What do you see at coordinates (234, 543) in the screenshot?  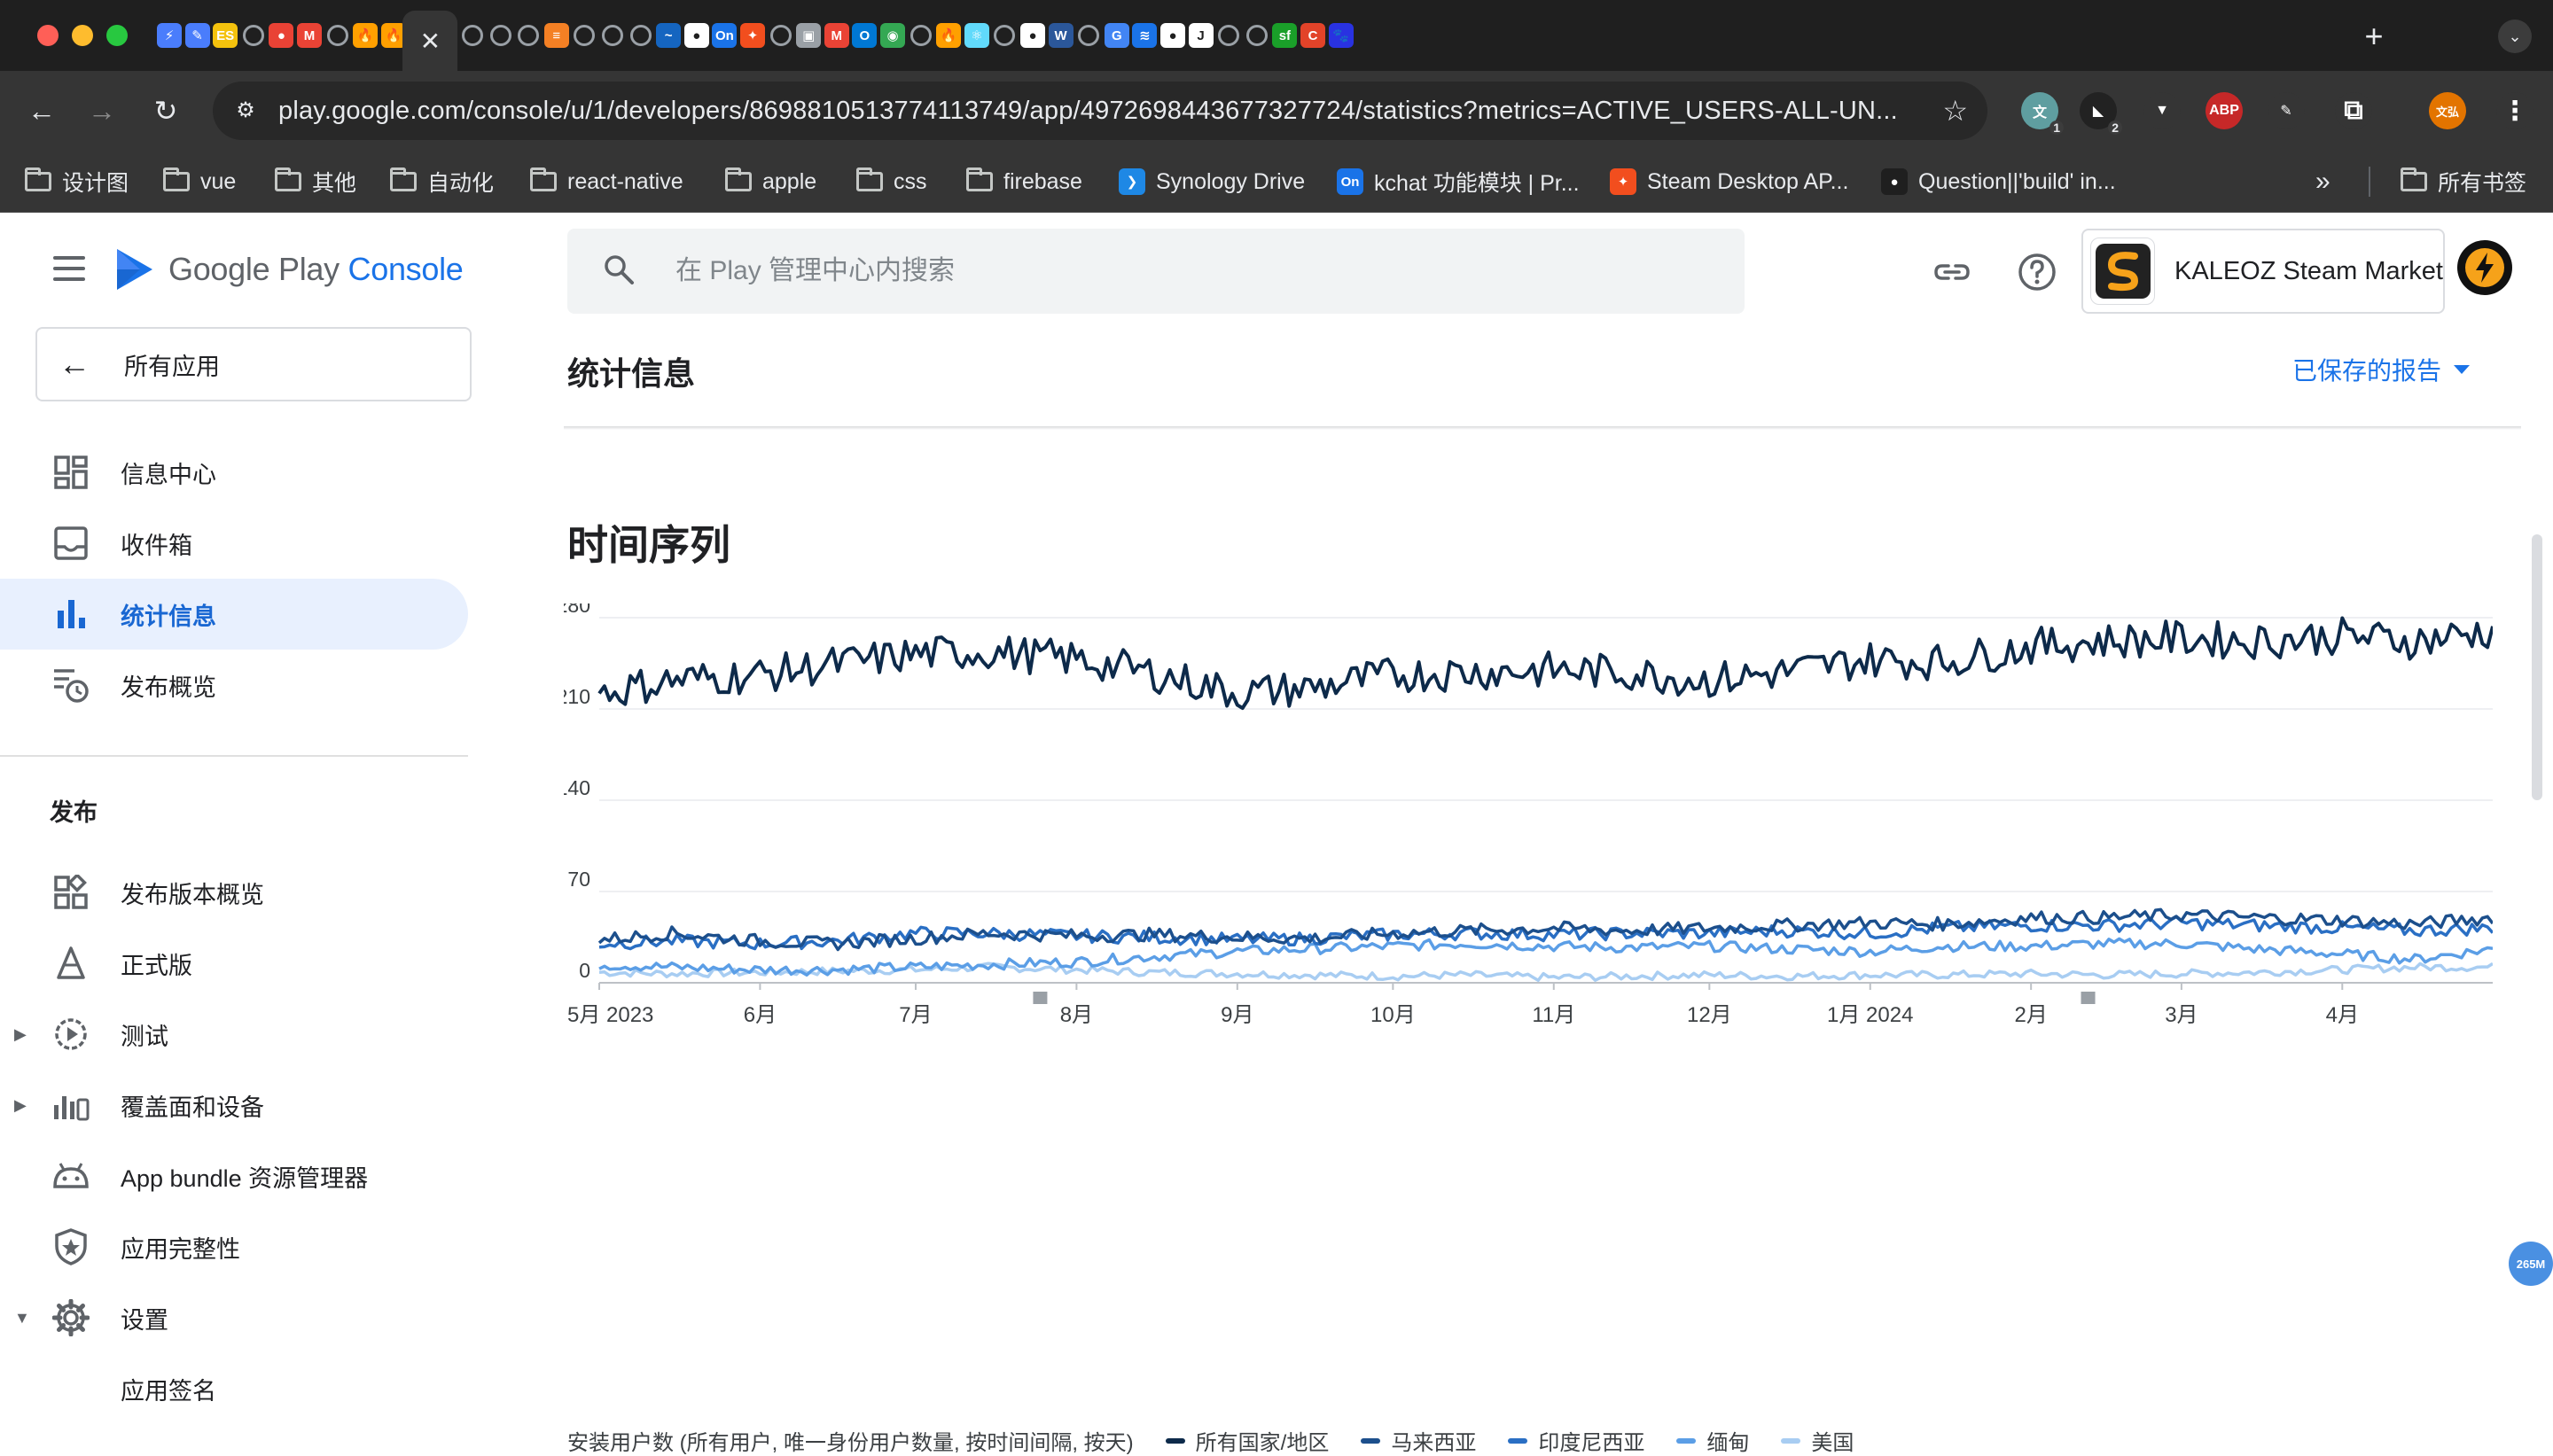 I see `nav-item-inbox: 收件箱` at bounding box center [234, 543].